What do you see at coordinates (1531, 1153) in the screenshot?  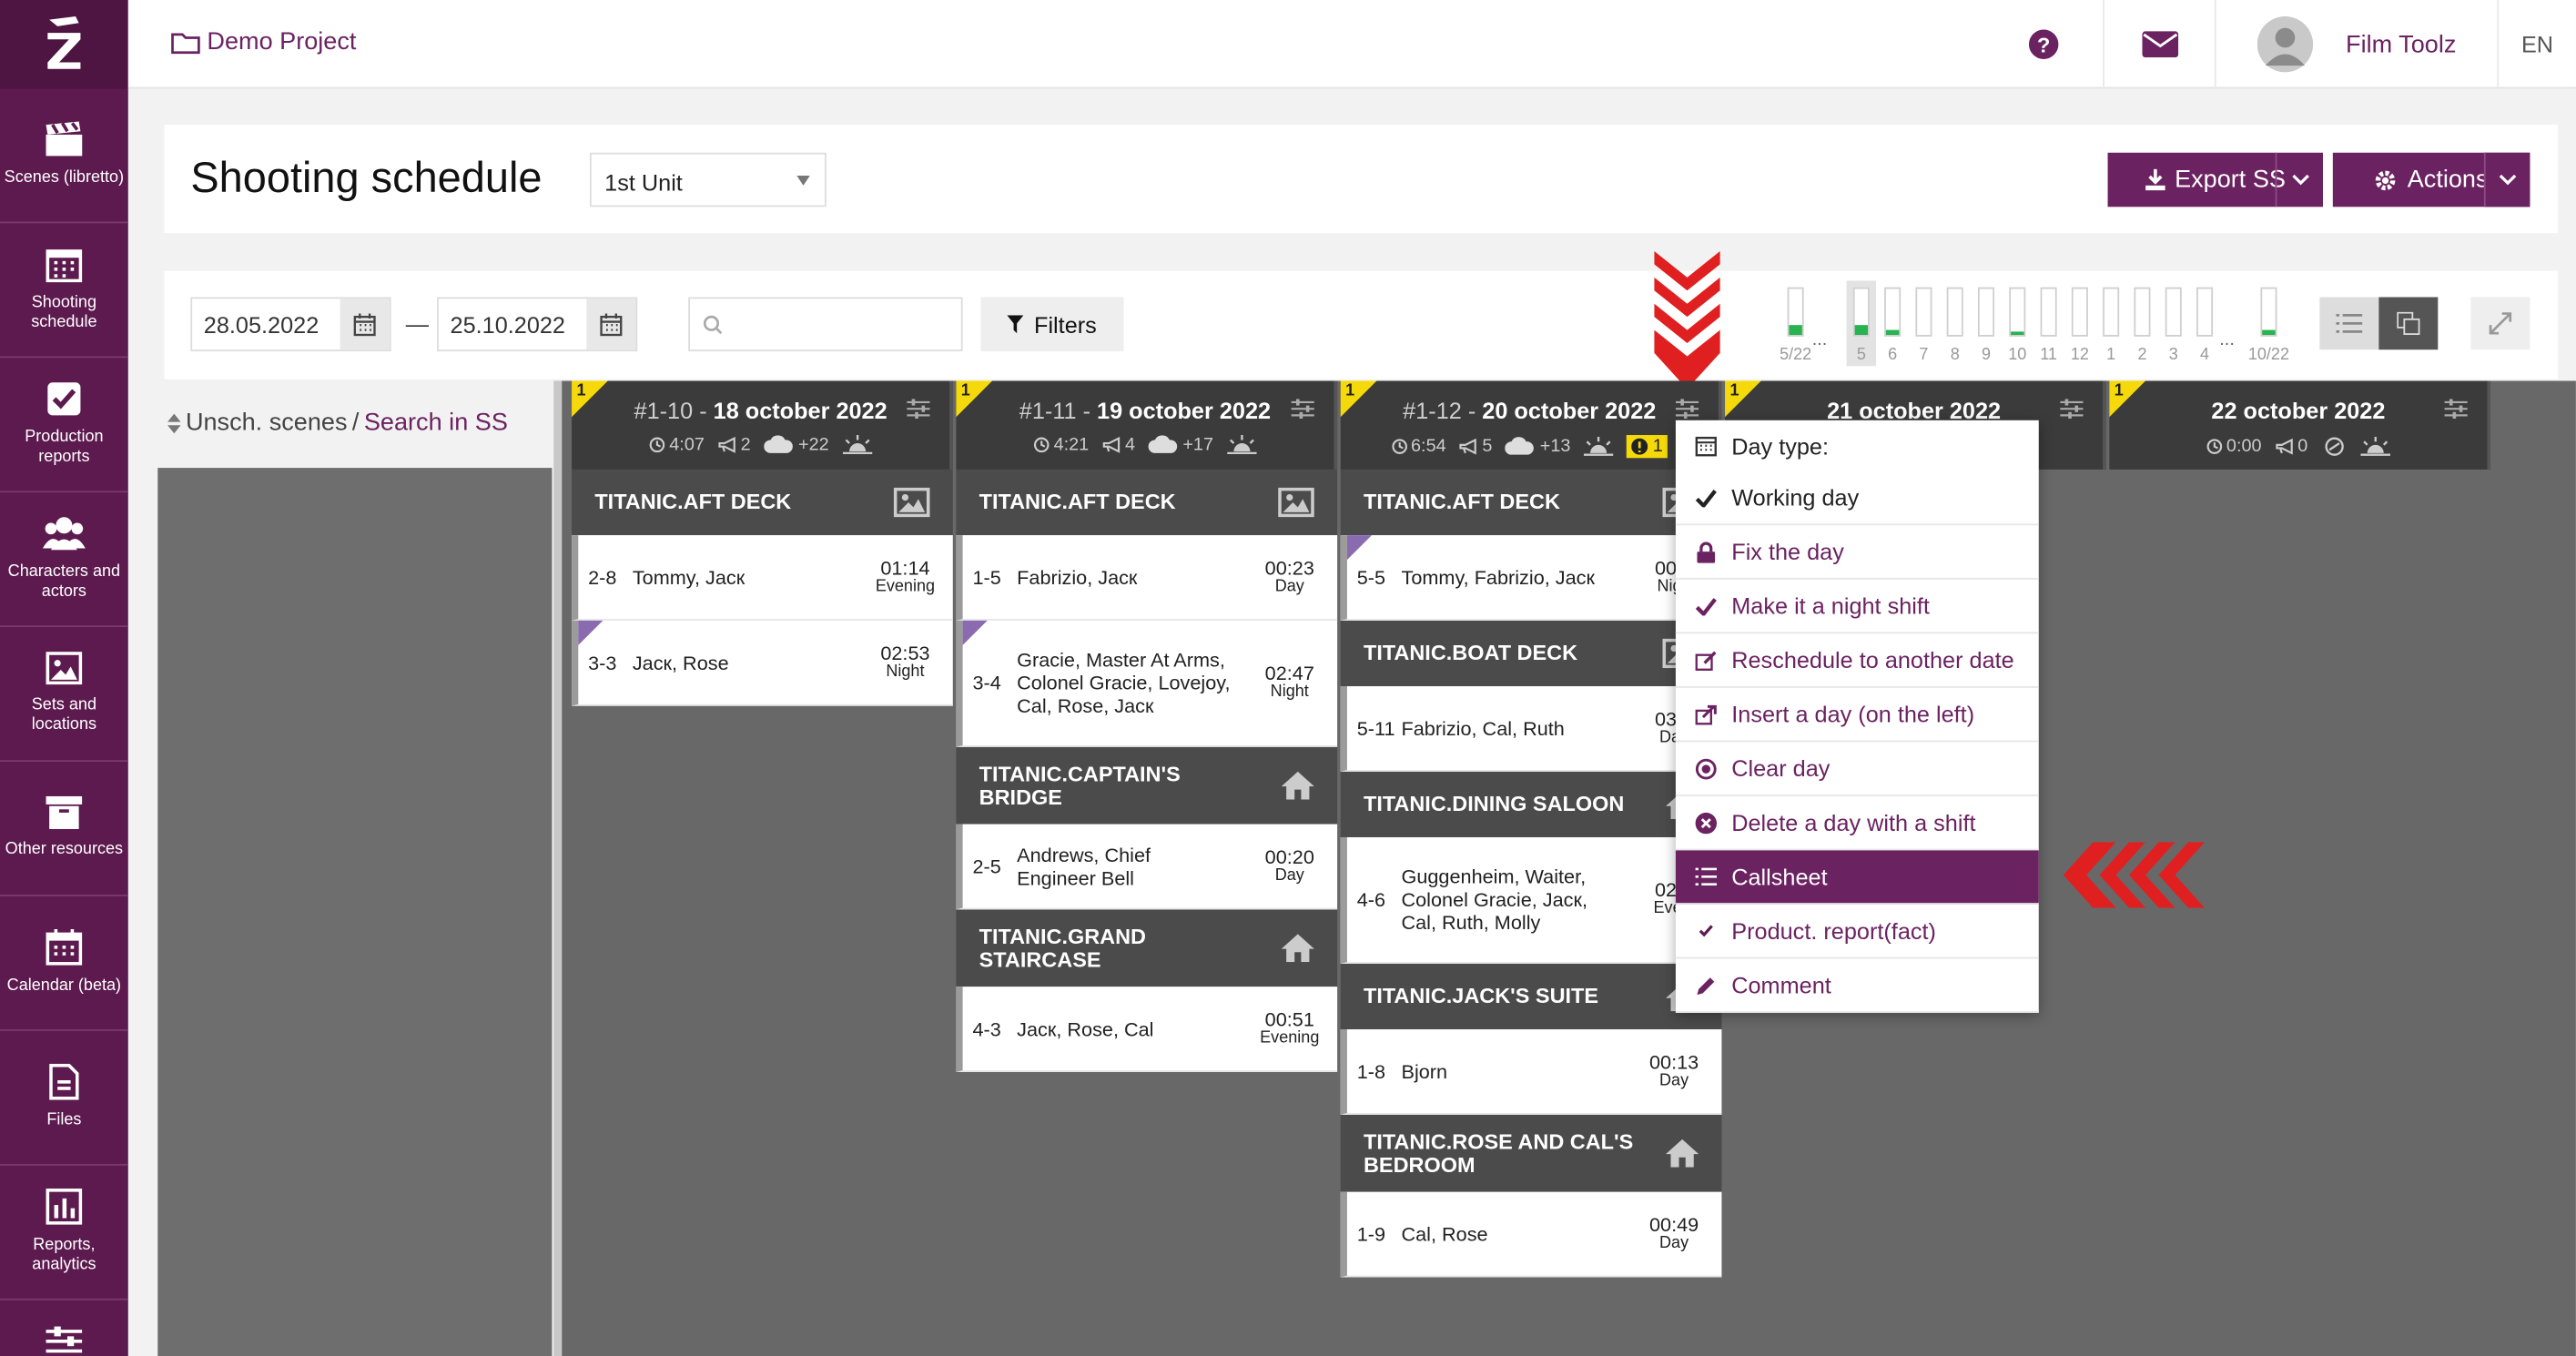 I see `set-block-header: TITANIC.ROSE AND CAL'S BEDROOM` at bounding box center [1531, 1153].